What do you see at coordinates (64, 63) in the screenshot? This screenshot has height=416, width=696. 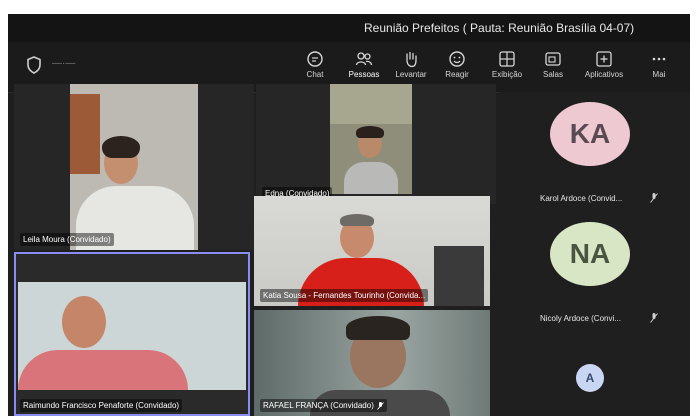 I see `meeting-timer: —·—` at bounding box center [64, 63].